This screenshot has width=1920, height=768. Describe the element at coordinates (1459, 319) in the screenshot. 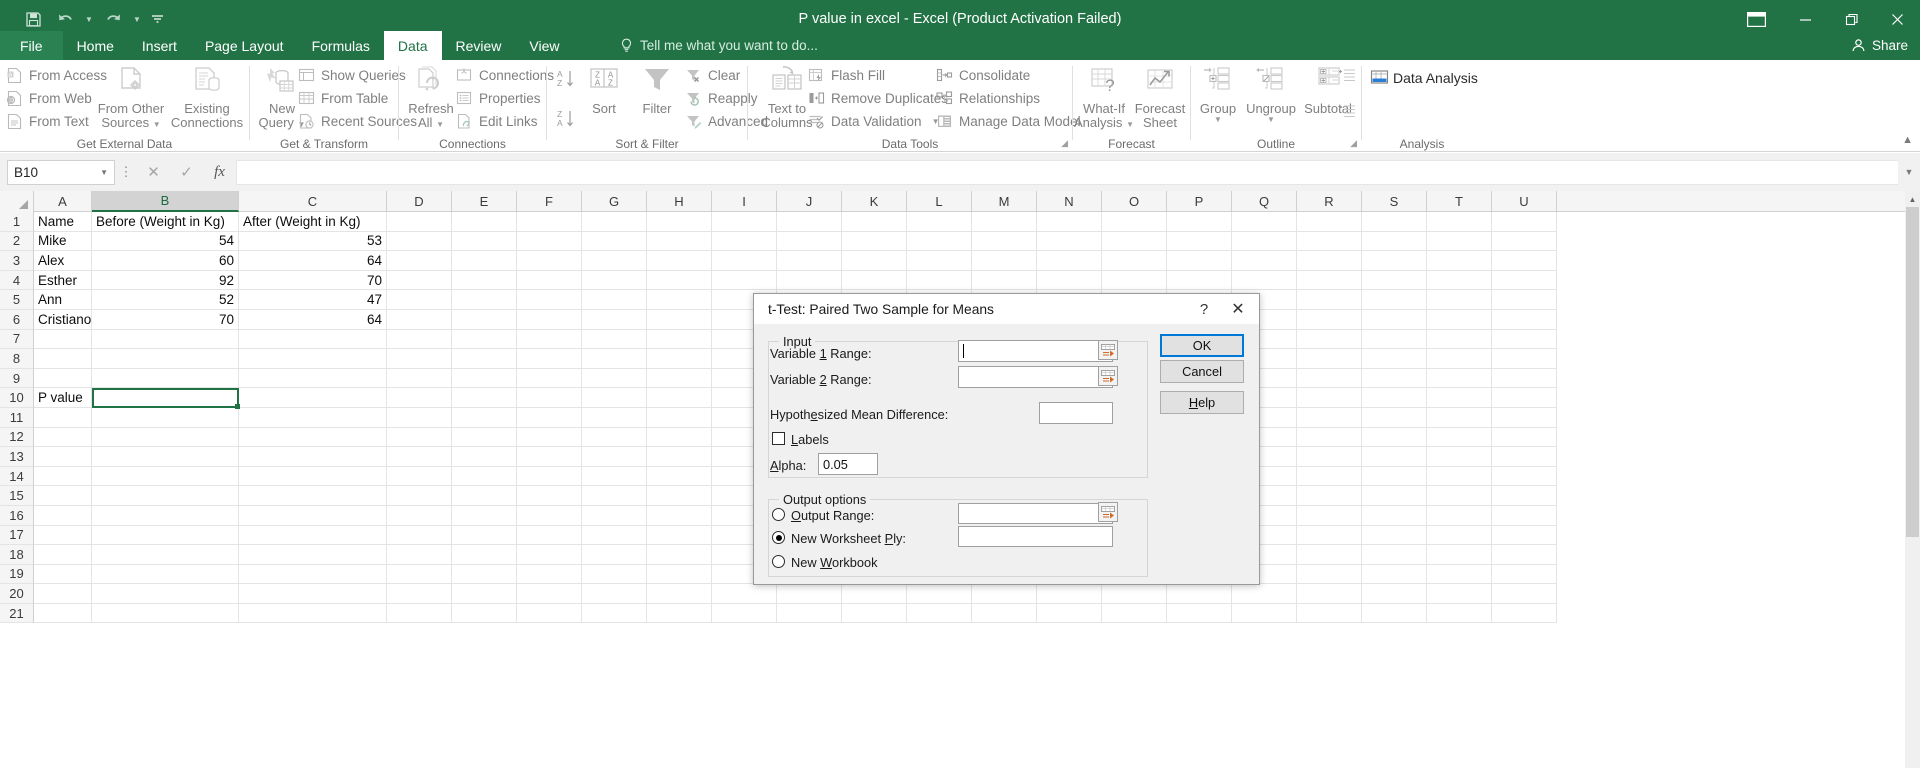

I see `cell-T6` at that location.